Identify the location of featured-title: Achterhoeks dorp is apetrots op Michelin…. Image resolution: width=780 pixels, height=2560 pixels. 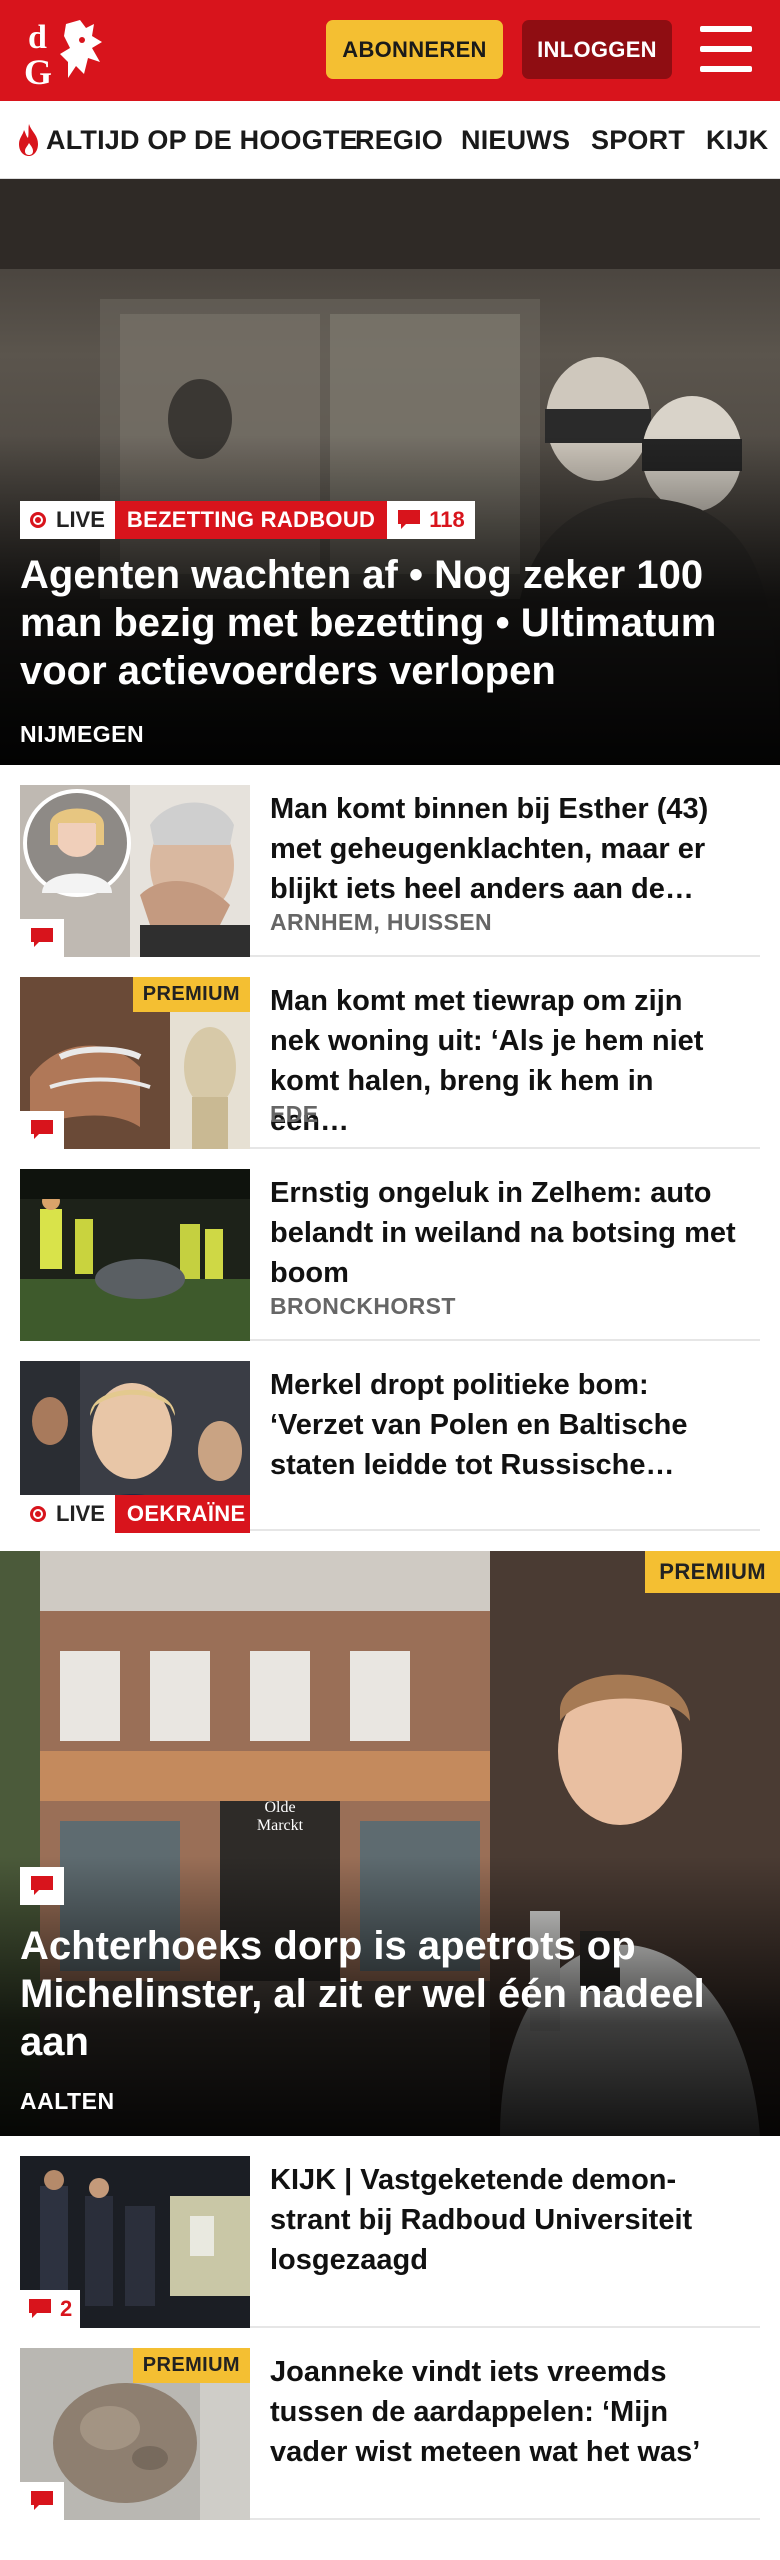
(390, 1994).